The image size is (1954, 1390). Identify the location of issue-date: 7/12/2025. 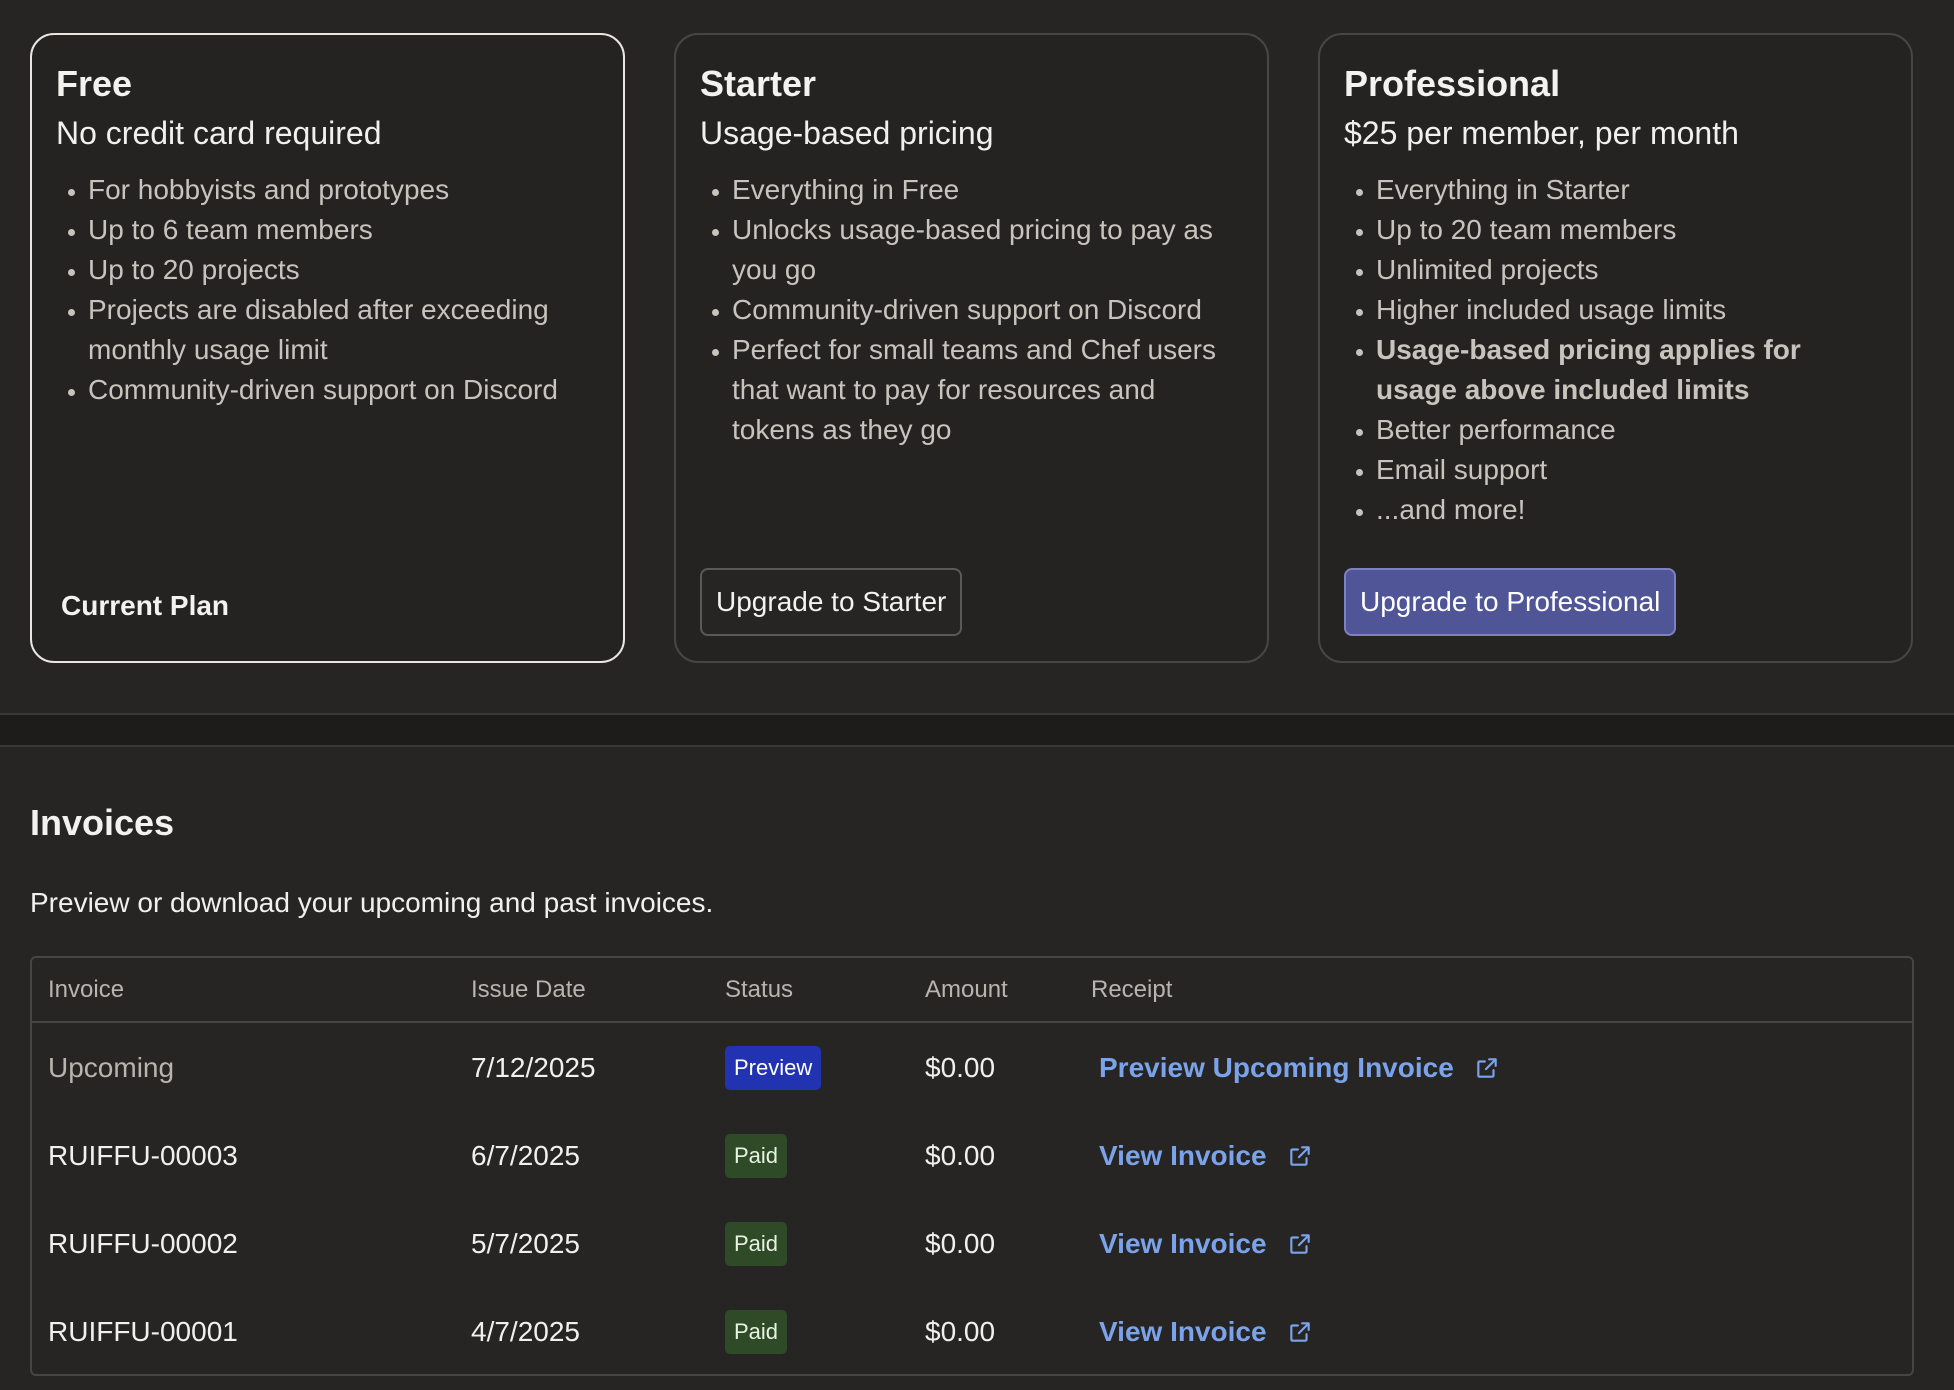
(533, 1067).